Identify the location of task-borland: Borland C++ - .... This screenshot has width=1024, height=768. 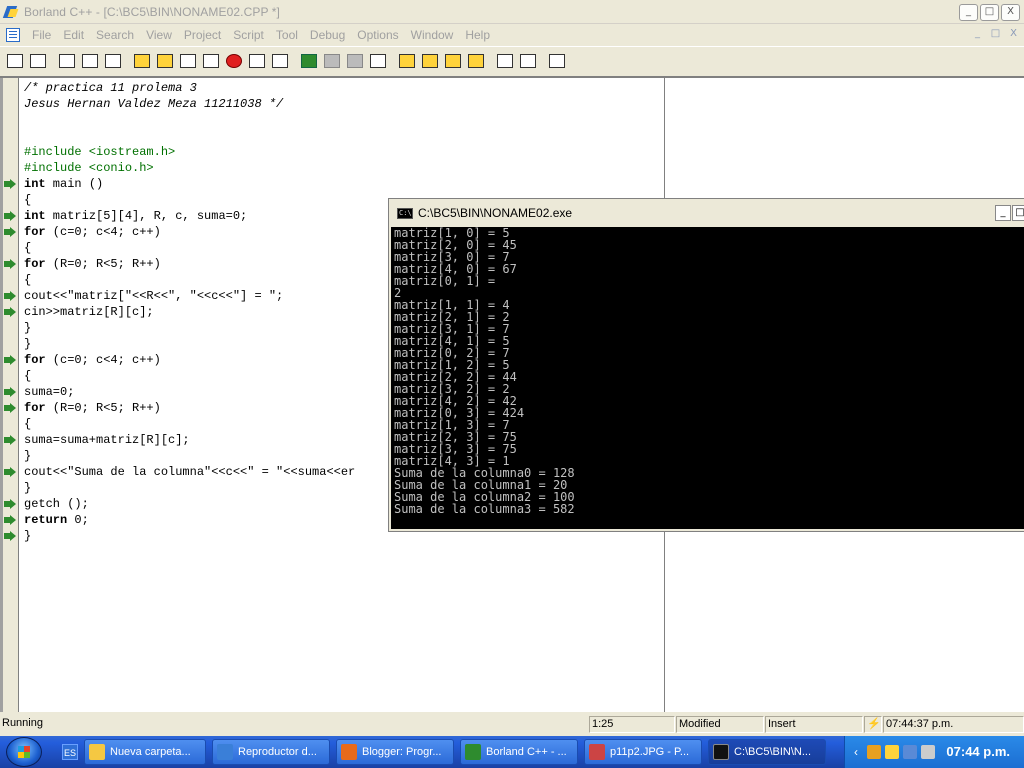
(519, 752).